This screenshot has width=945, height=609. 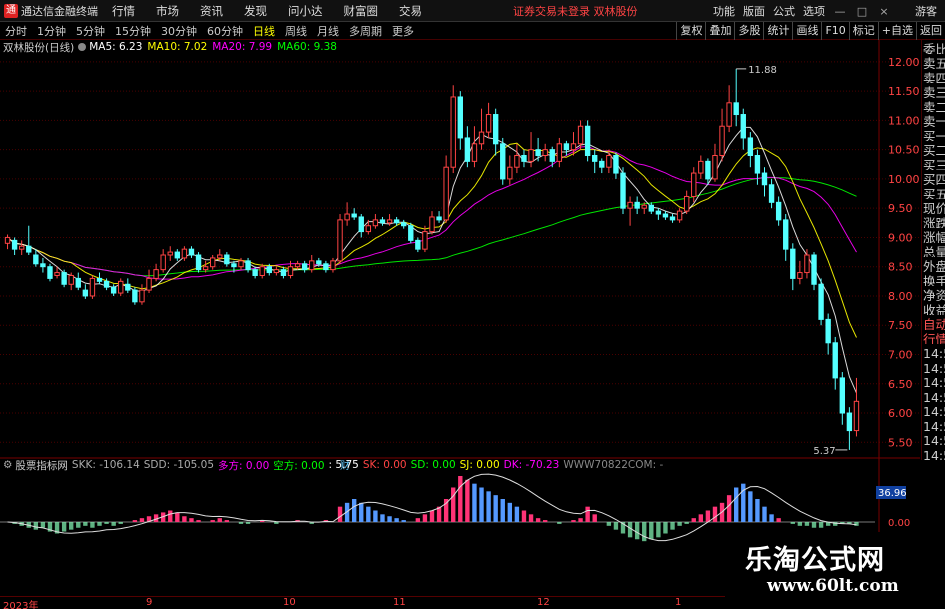 What do you see at coordinates (543, 602) in the screenshot?
I see `date-label: 12` at bounding box center [543, 602].